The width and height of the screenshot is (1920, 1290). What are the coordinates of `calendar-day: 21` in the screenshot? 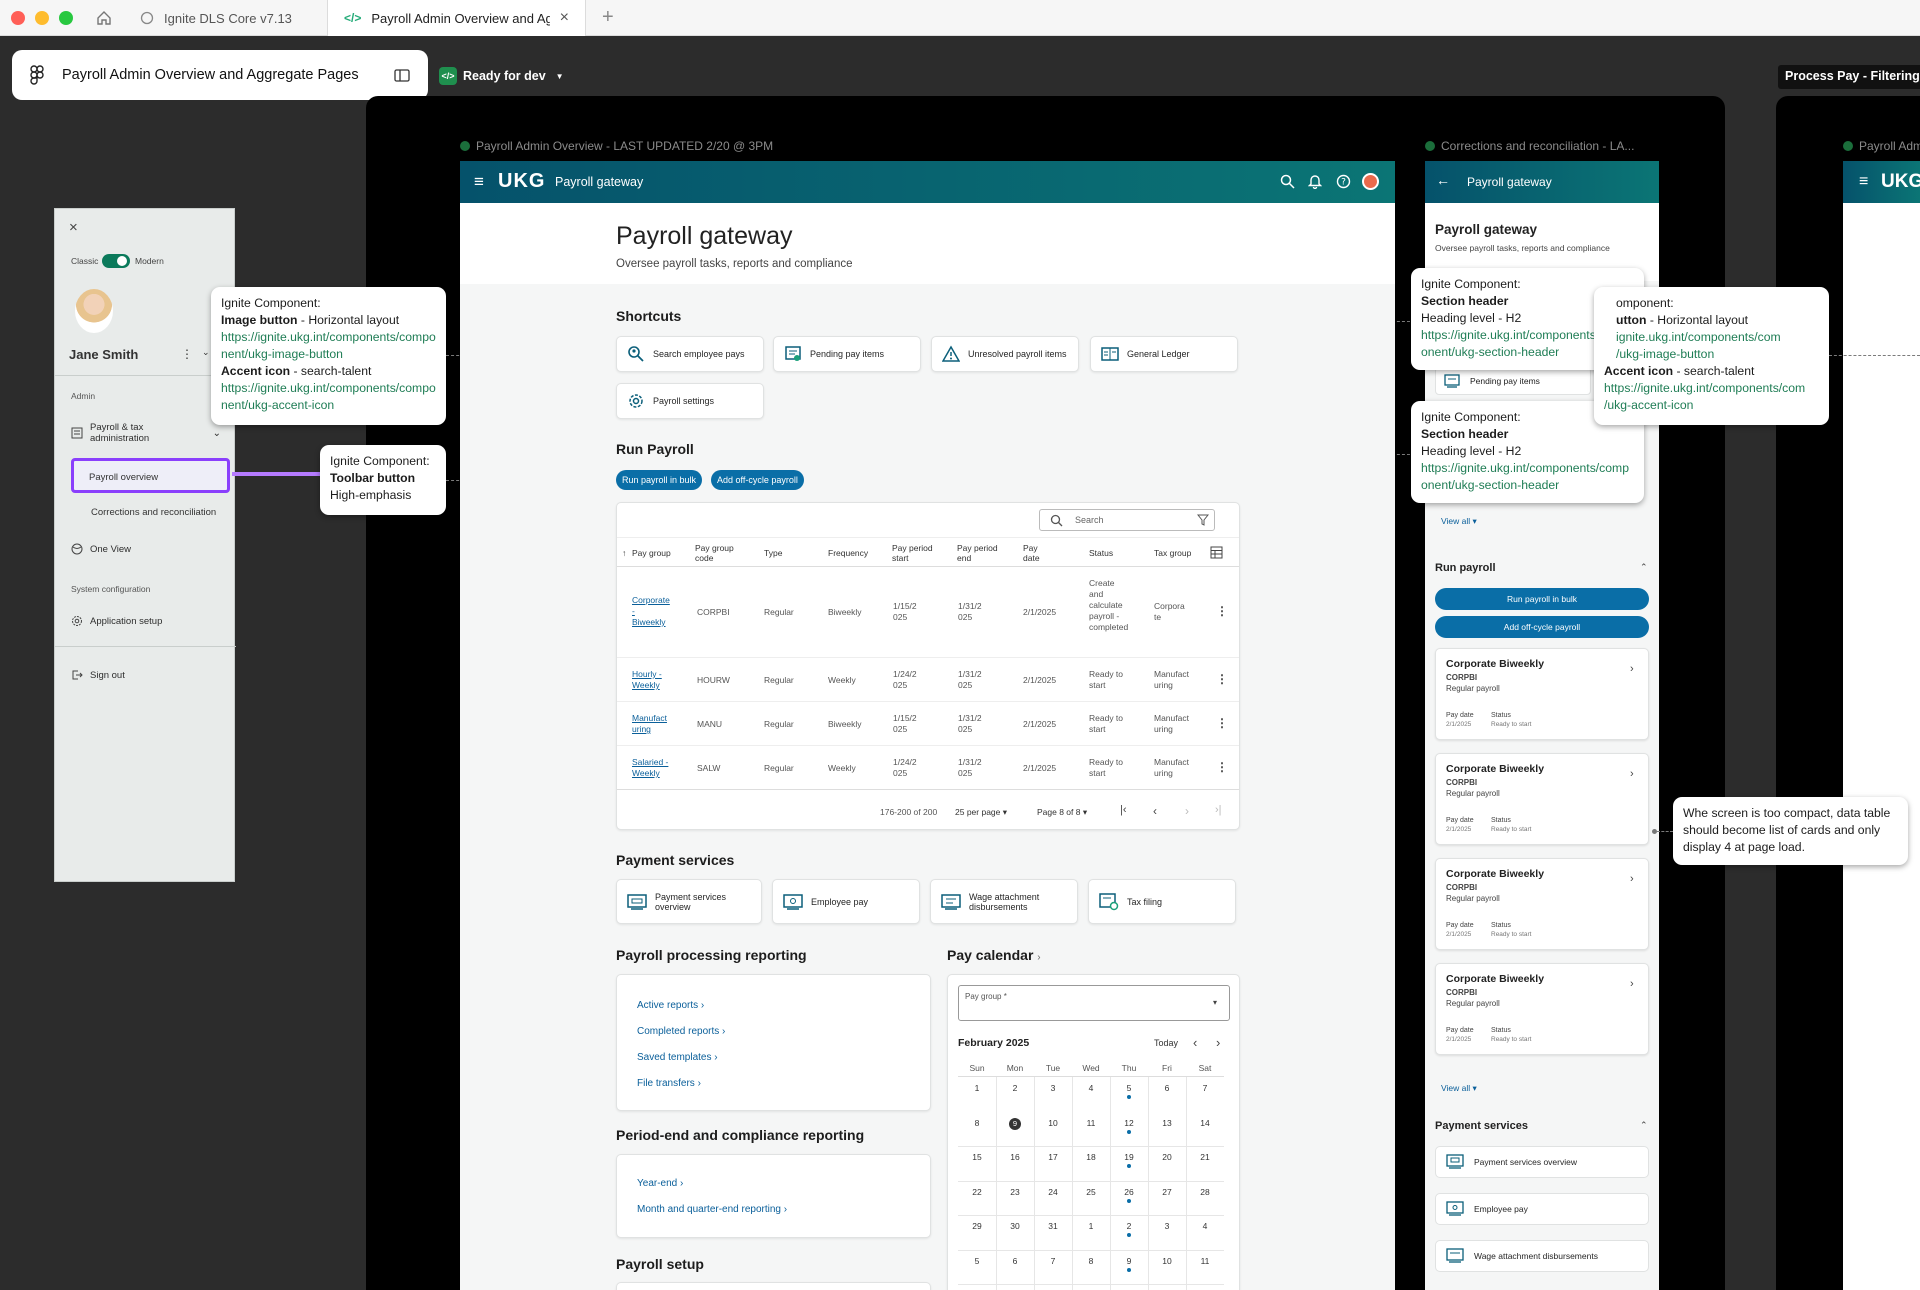 It's located at (1205, 1157).